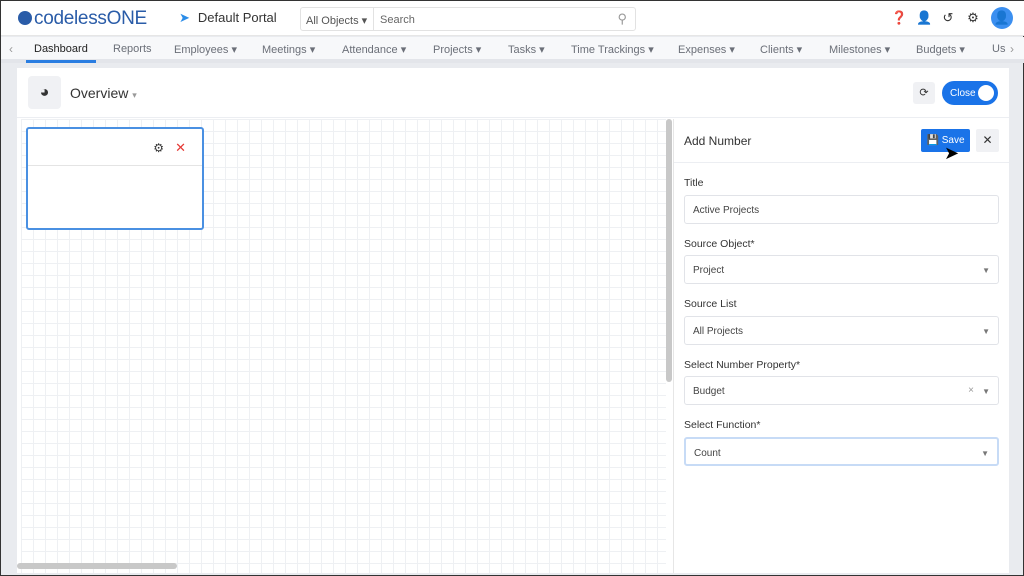  What do you see at coordinates (82, 19) in the screenshot?
I see `logo: codelessONE` at bounding box center [82, 19].